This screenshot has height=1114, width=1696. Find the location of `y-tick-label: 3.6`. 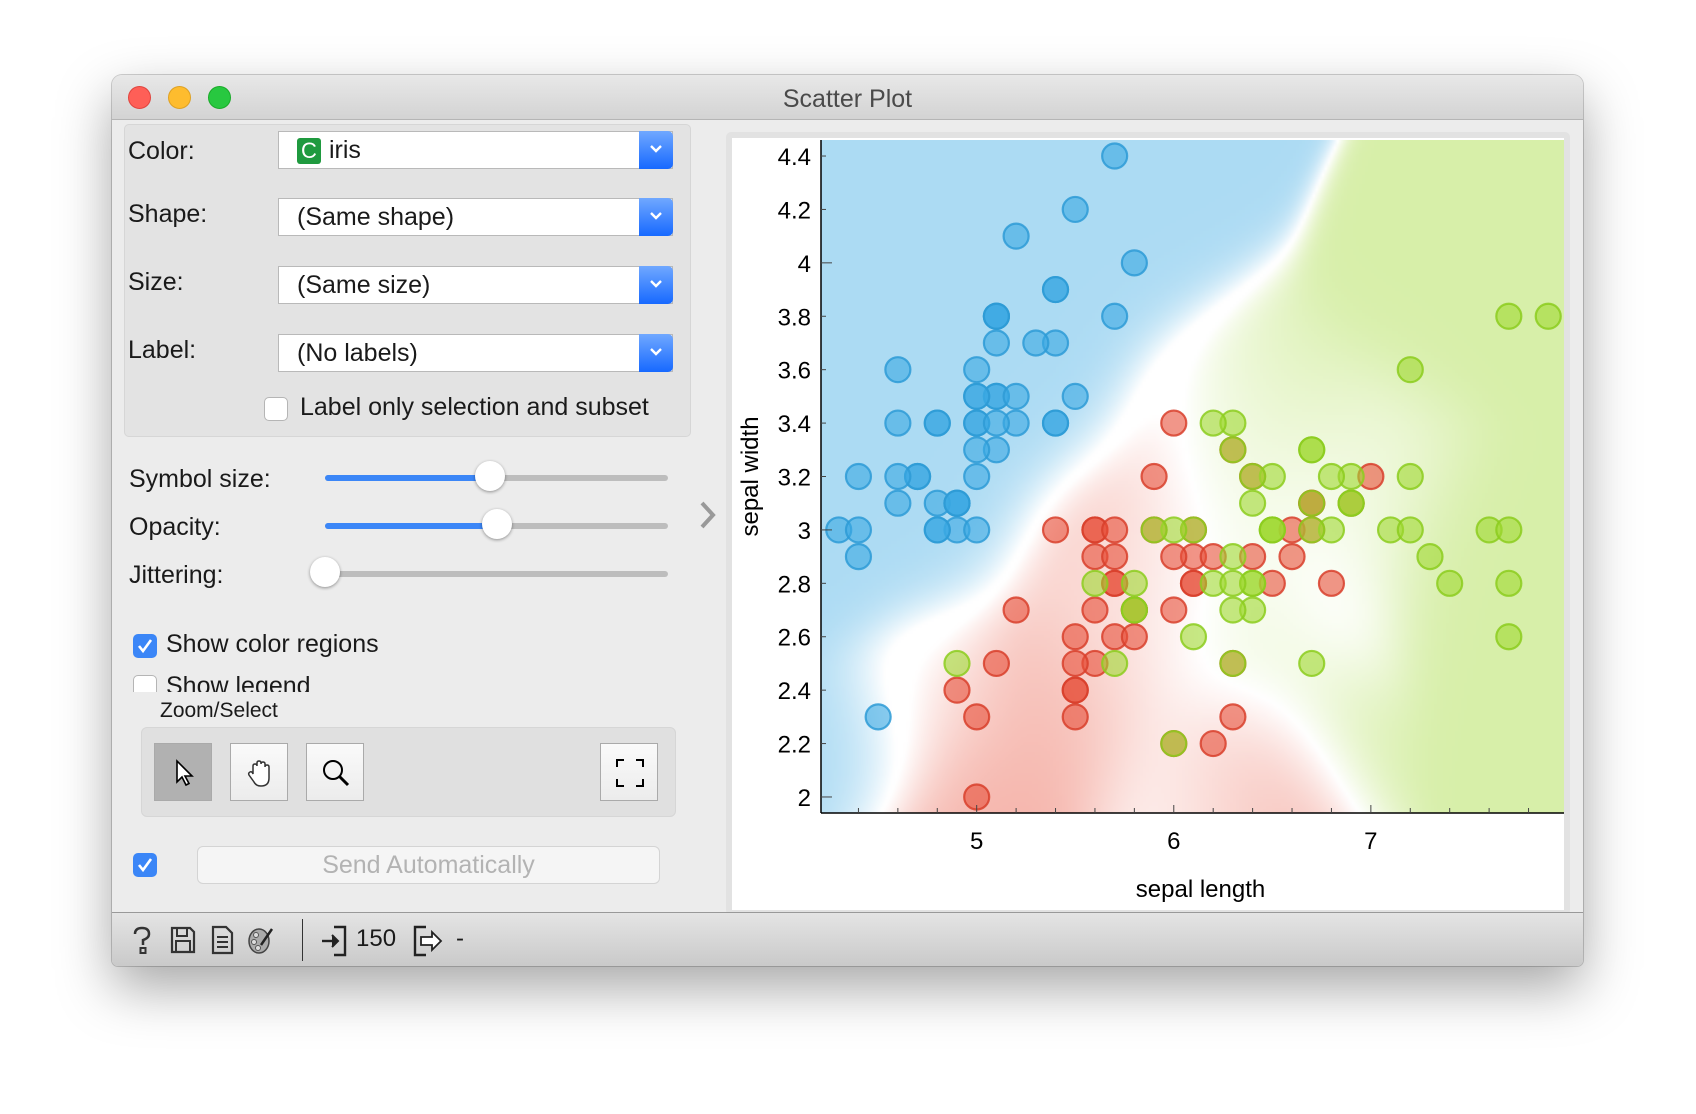

y-tick-label: 3.6 is located at coordinates (794, 371).